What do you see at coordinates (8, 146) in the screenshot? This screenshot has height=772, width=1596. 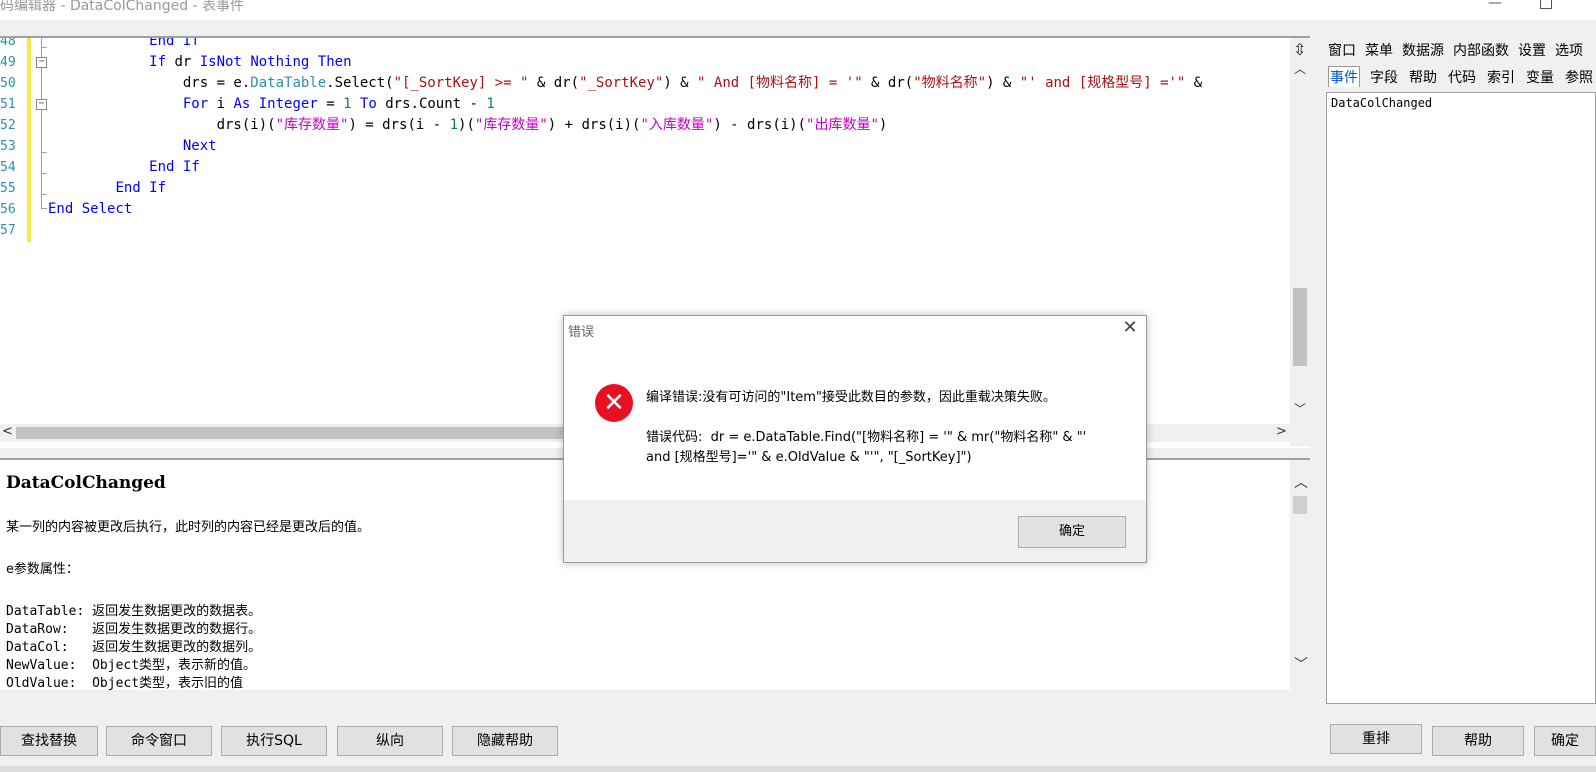 I see `line-number: 53` at bounding box center [8, 146].